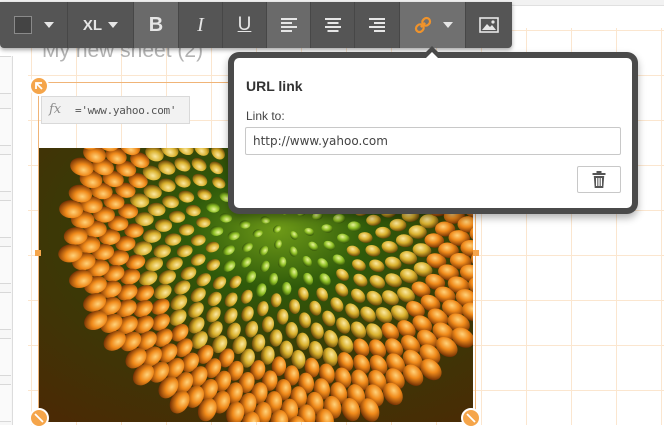 The width and height of the screenshot is (664, 431). What do you see at coordinates (476, 253) in the screenshot?
I see `resize-handle-right` at bounding box center [476, 253].